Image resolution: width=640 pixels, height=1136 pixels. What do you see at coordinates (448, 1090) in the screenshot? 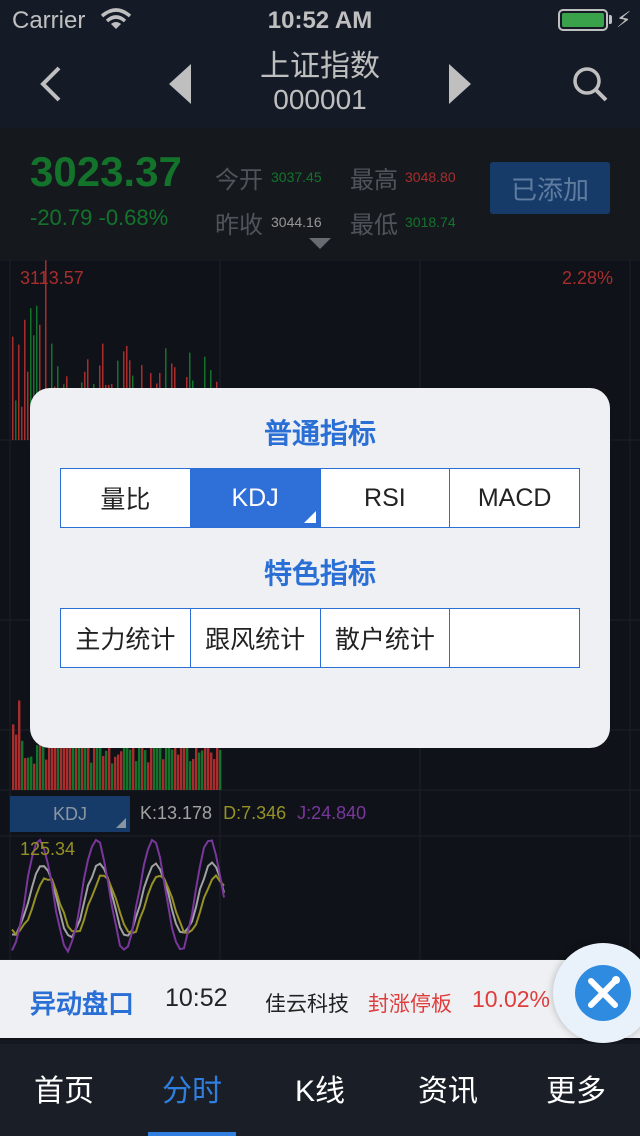
I see `tab-news: 资讯` at bounding box center [448, 1090].